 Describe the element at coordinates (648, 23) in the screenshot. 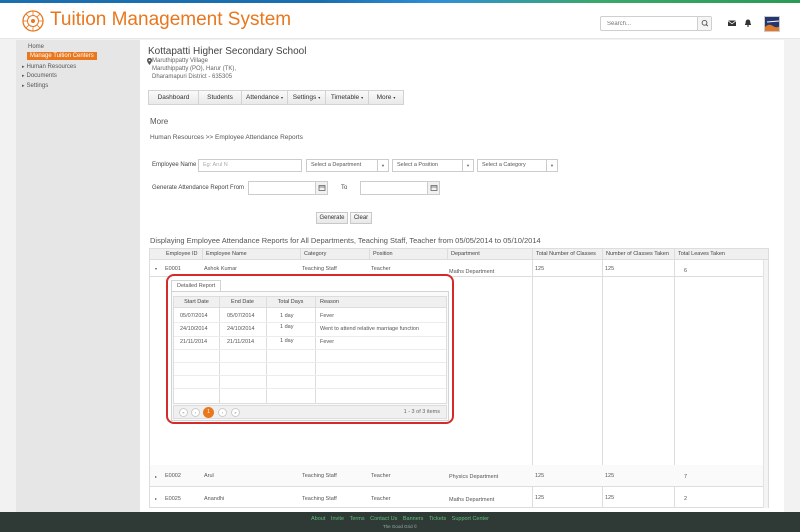

I see `search-input` at that location.